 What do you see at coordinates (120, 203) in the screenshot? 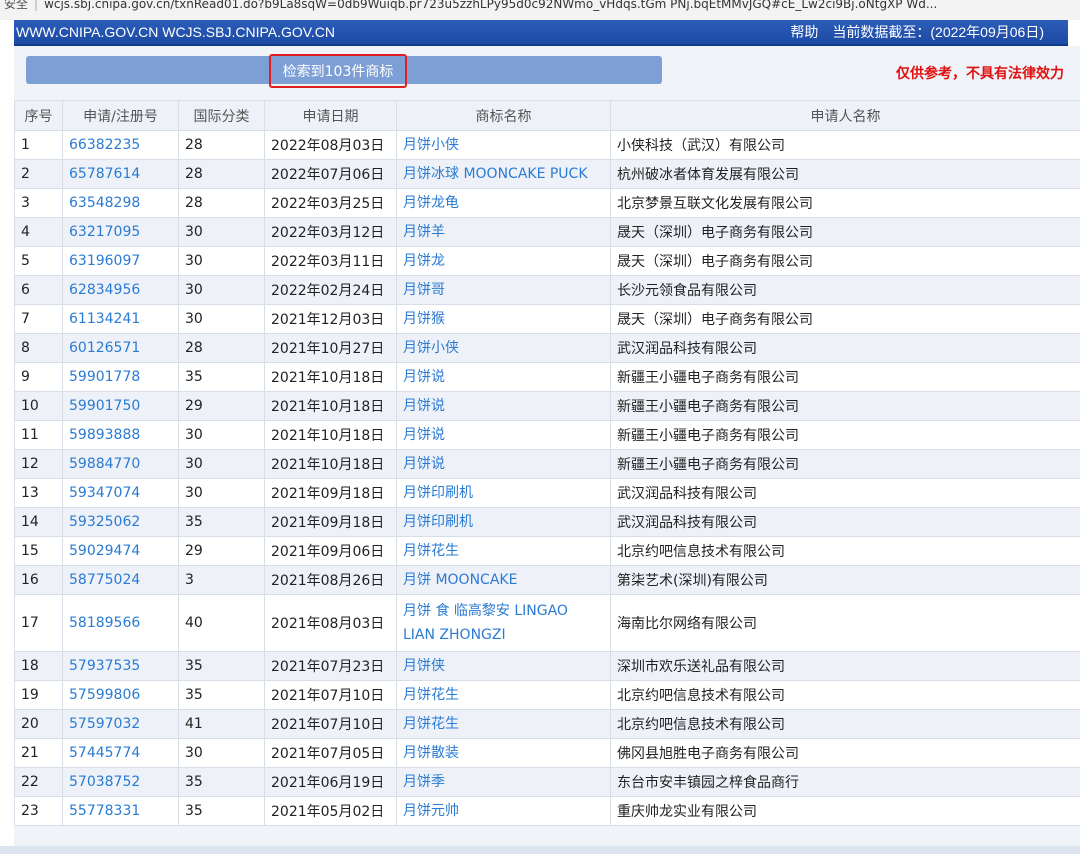
I see `cell-reg-number: 63548298` at bounding box center [120, 203].